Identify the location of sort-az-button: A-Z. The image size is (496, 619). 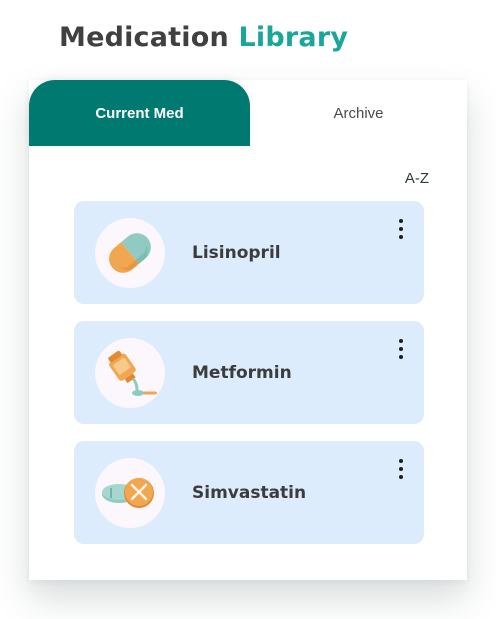
(417, 178).